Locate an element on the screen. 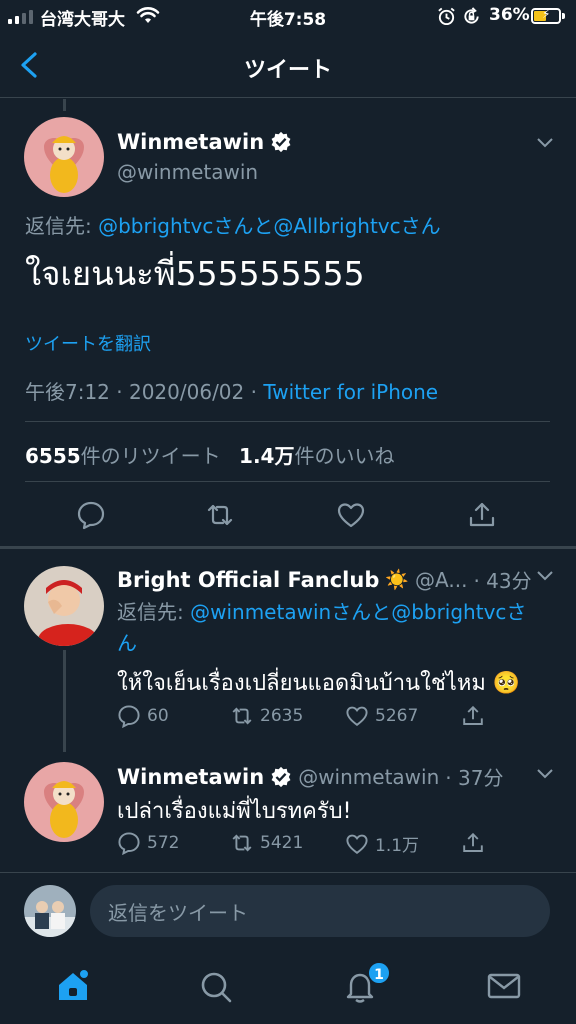 The image size is (576, 1024). tweet-source-link: Twitter for iPhone is located at coordinates (350, 392).